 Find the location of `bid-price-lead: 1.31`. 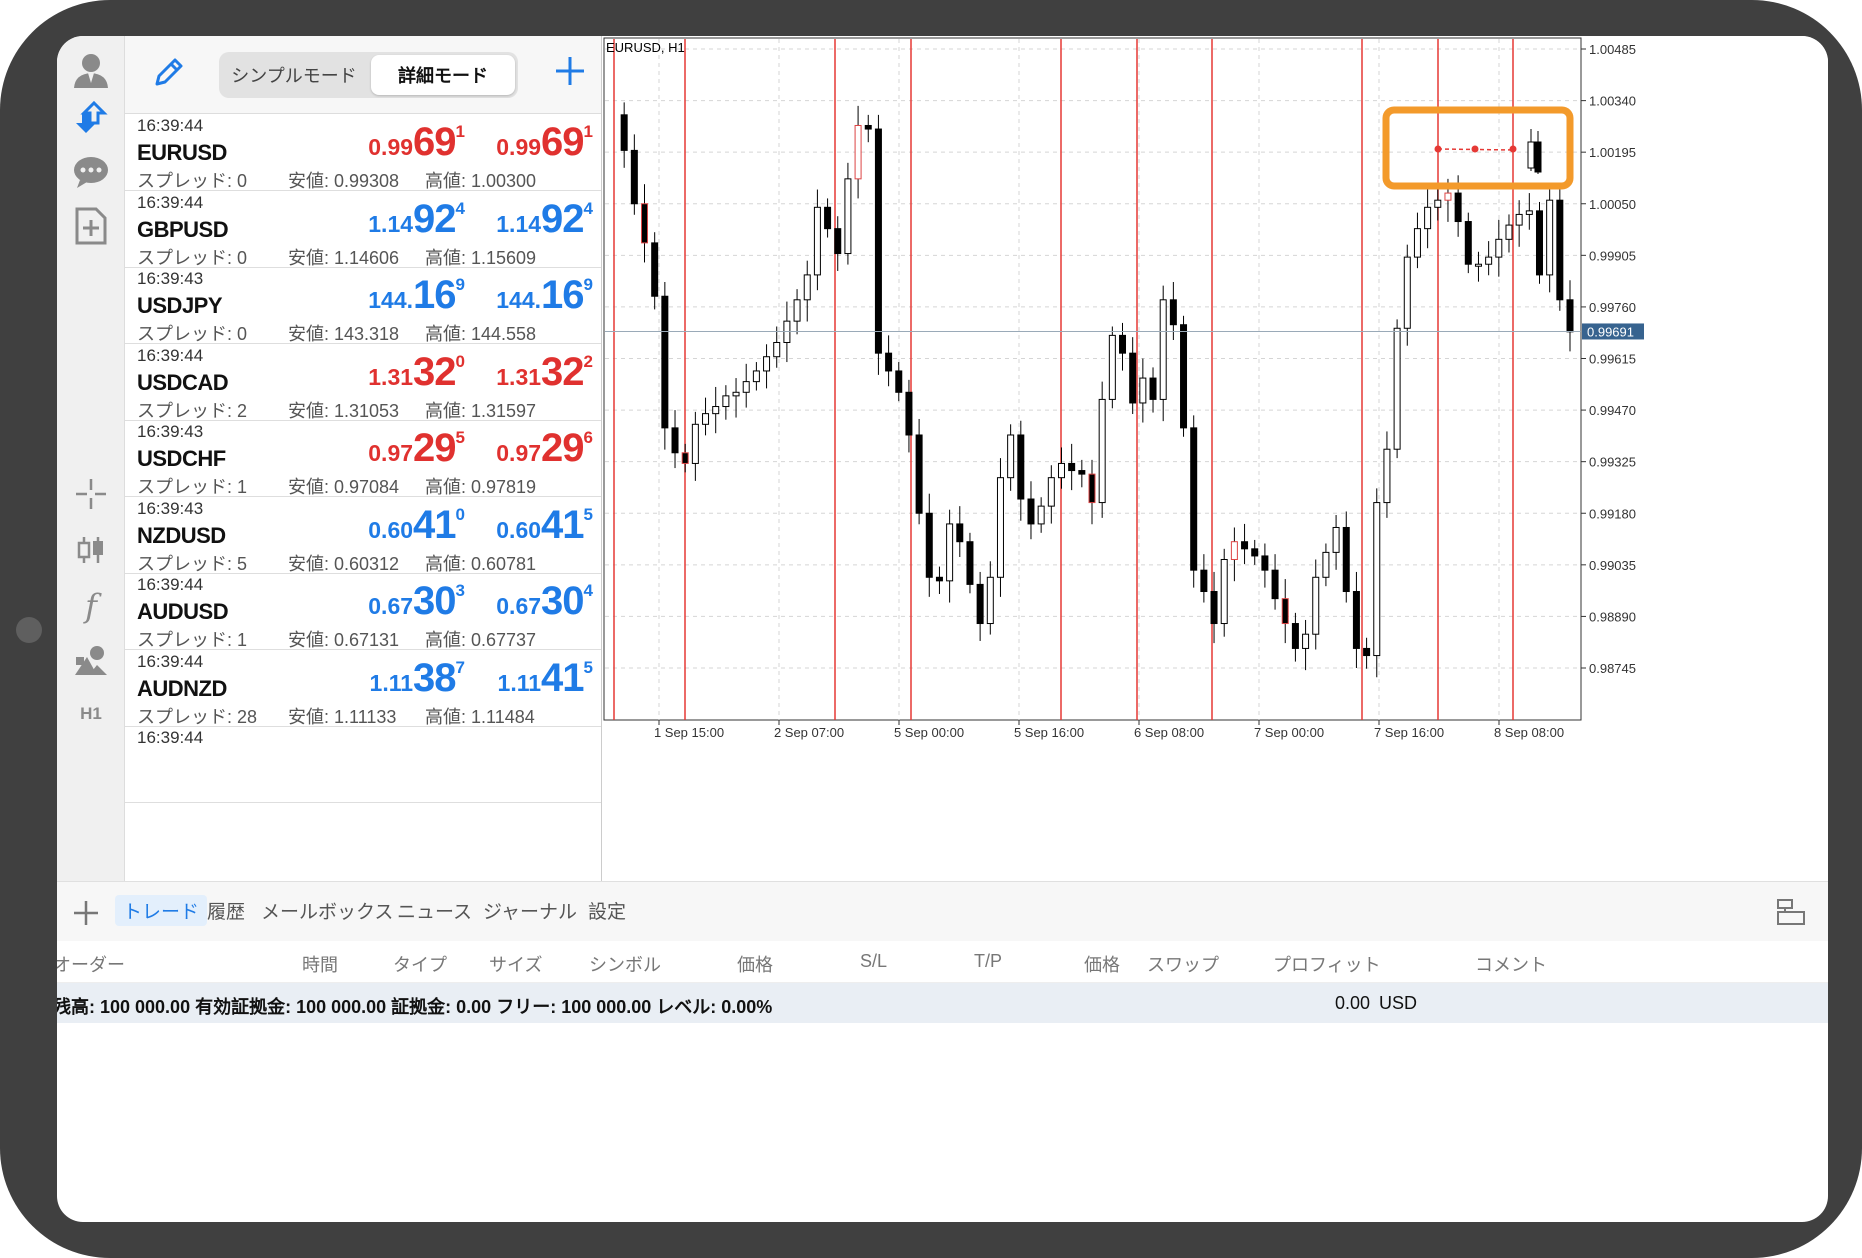

bid-price-lead: 1.31 is located at coordinates (391, 376).